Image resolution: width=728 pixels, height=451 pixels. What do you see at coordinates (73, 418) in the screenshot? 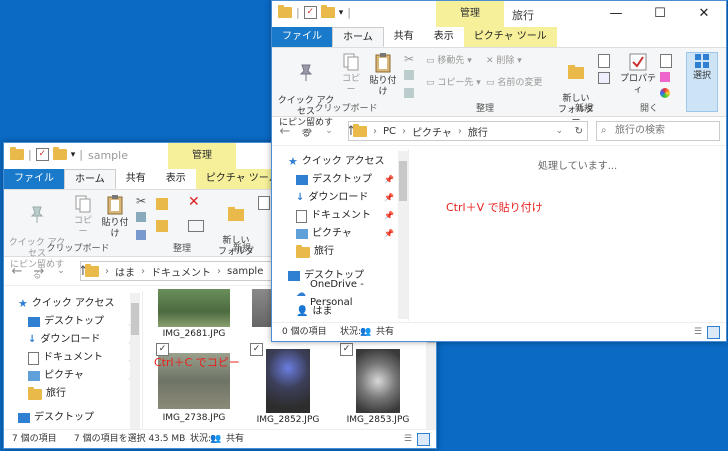
I see `nav-desktop-root: デスクトップ` at bounding box center [73, 418].